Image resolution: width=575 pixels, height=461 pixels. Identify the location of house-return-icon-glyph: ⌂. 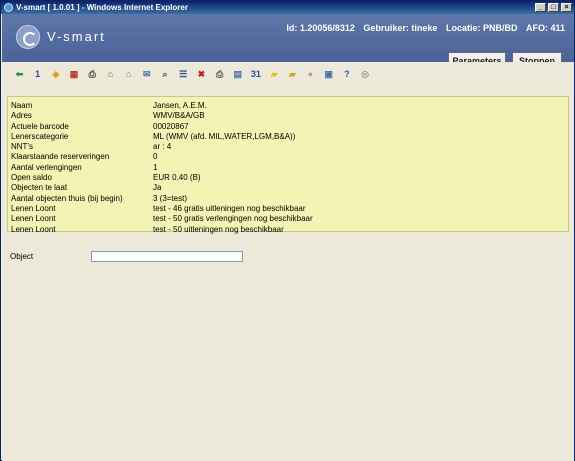
(128, 74).